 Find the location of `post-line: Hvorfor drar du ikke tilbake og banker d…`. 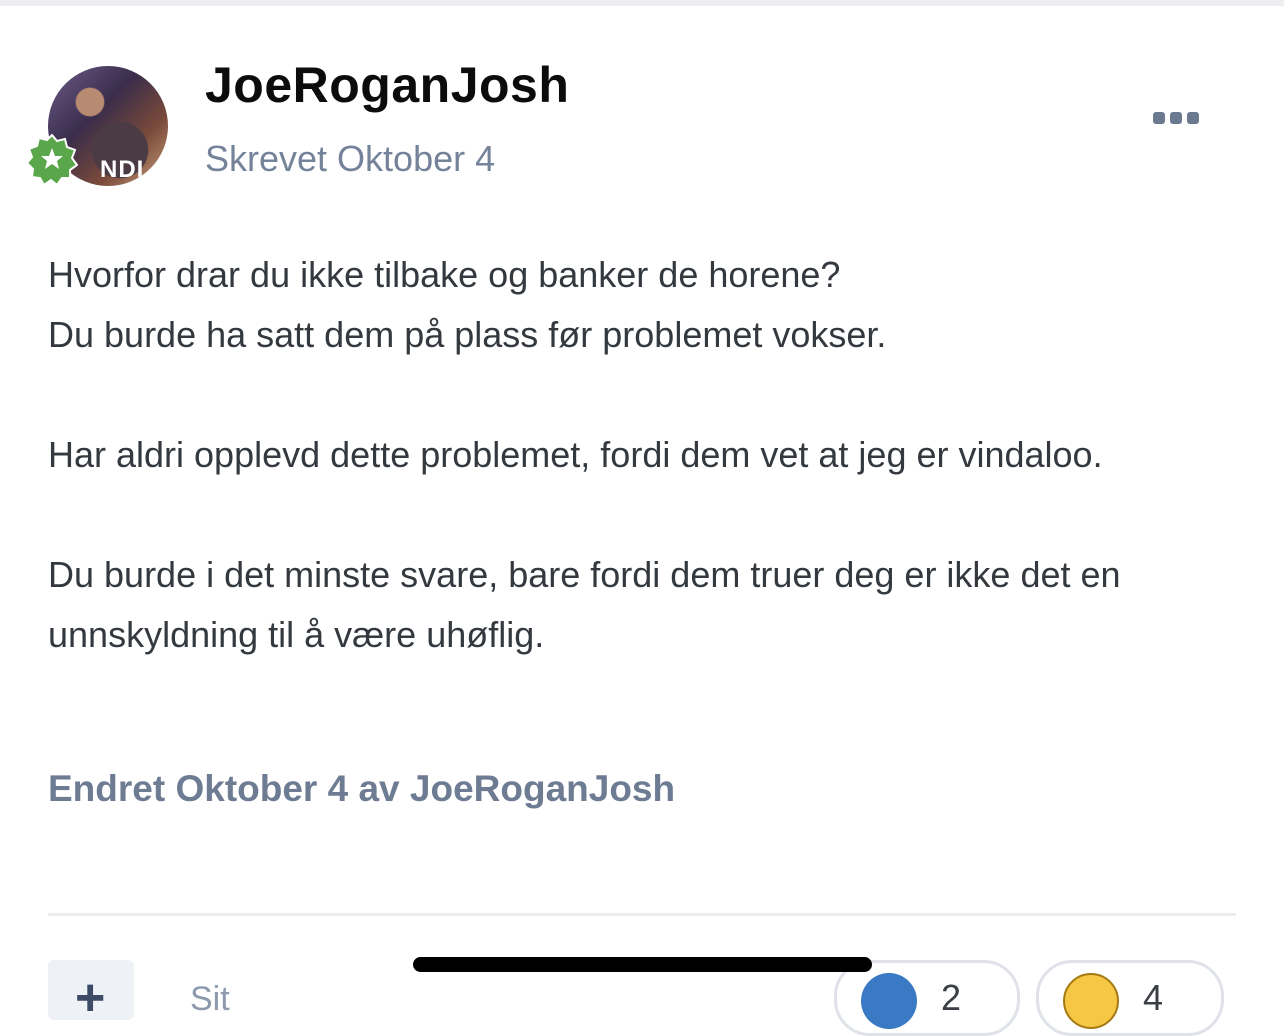

post-line: Hvorfor drar du ikke tilbake og banker d… is located at coordinates (444, 274).